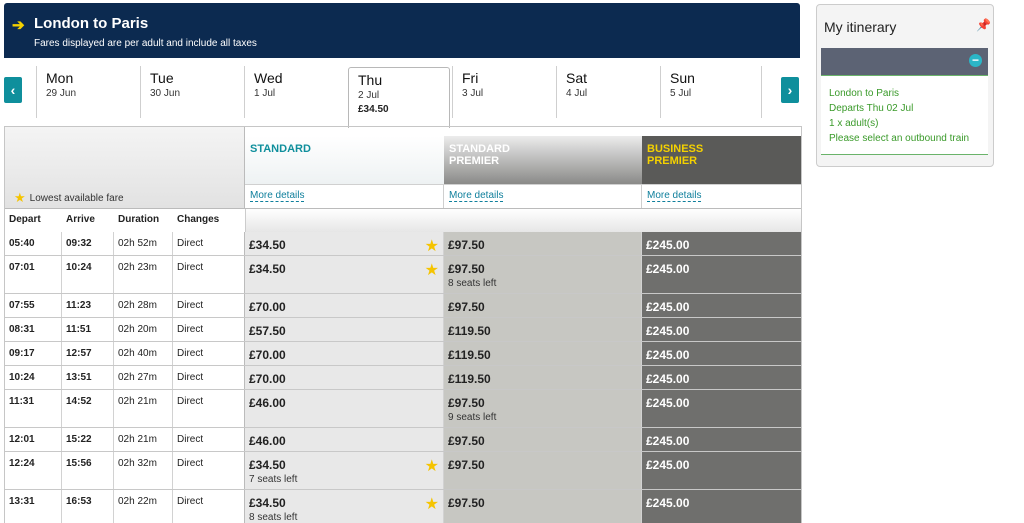  What do you see at coordinates (273, 517) in the screenshot?
I see `seats-left: 8 seats left` at bounding box center [273, 517].